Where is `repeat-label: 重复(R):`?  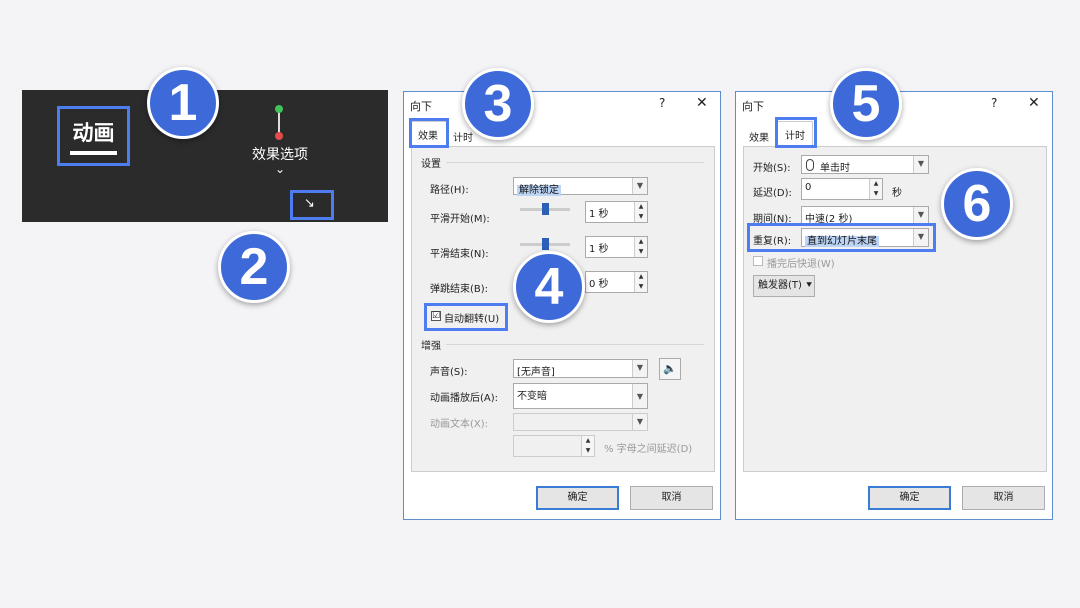 repeat-label: 重复(R): is located at coordinates (772, 241).